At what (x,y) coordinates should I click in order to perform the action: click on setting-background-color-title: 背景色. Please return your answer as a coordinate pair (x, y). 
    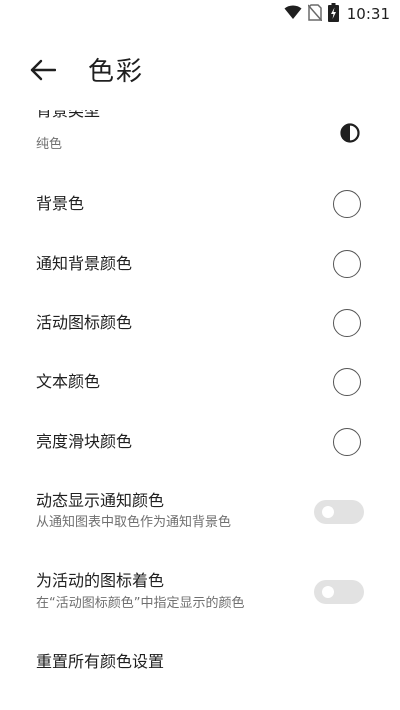
    Looking at the image, I should click on (60, 203).